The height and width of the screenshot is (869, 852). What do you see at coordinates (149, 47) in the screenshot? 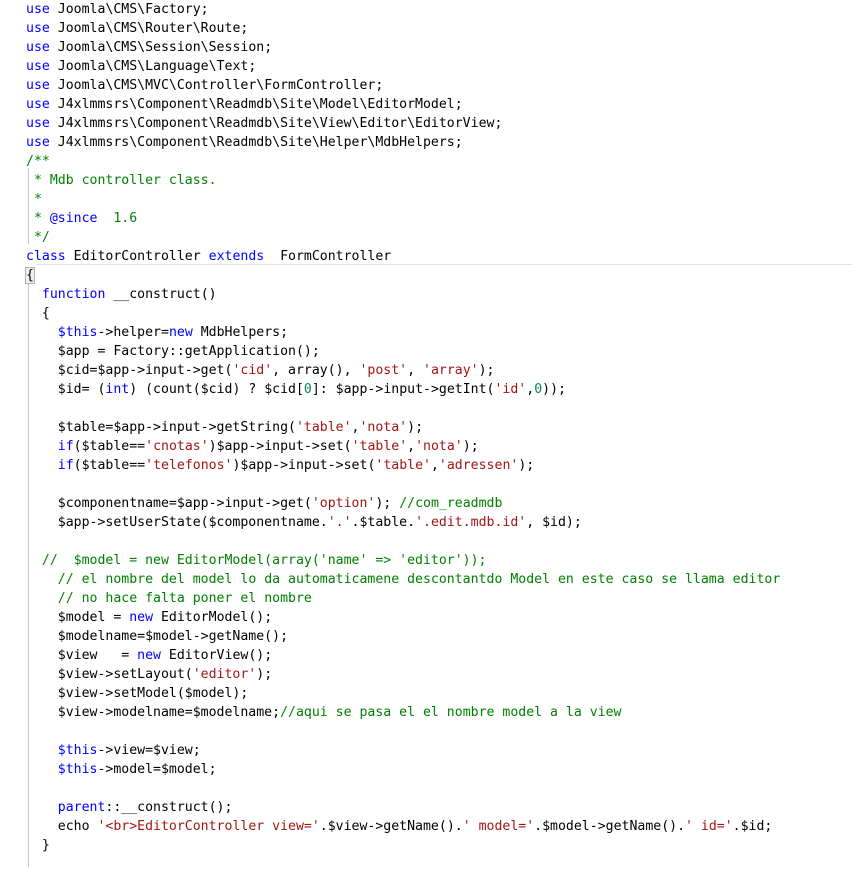
I see `code-line: use Joomla\CMS\Session\Session;` at bounding box center [149, 47].